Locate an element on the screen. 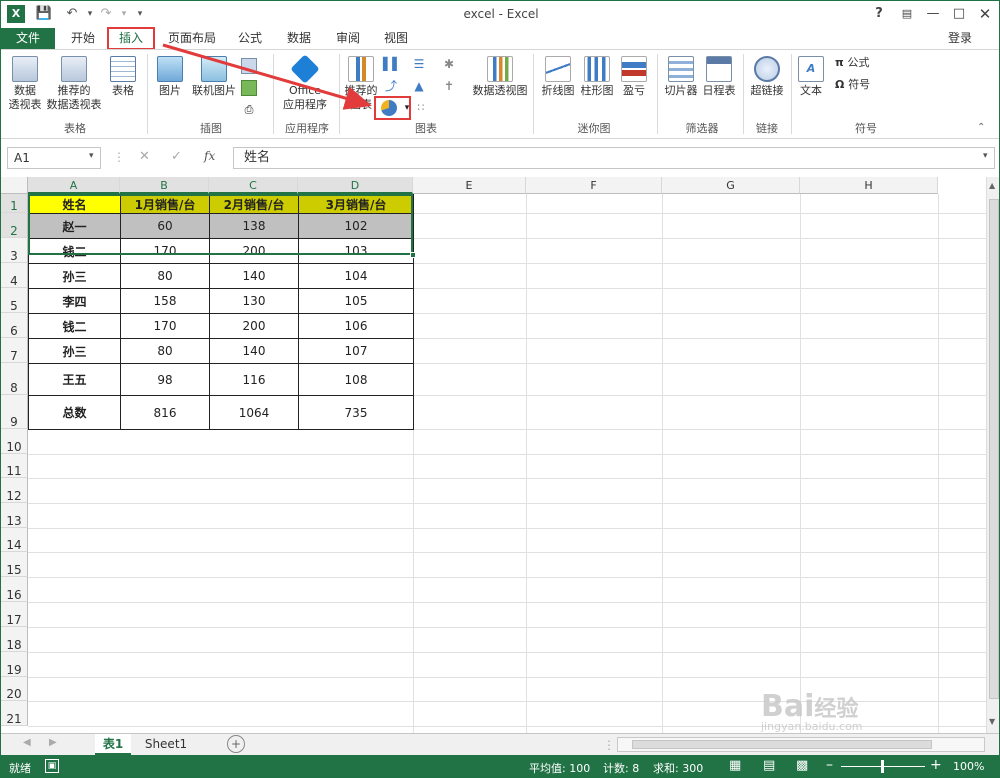 This screenshot has width=1000, height=778. scroll-down-icon: ▼ is located at coordinates (992, 721).